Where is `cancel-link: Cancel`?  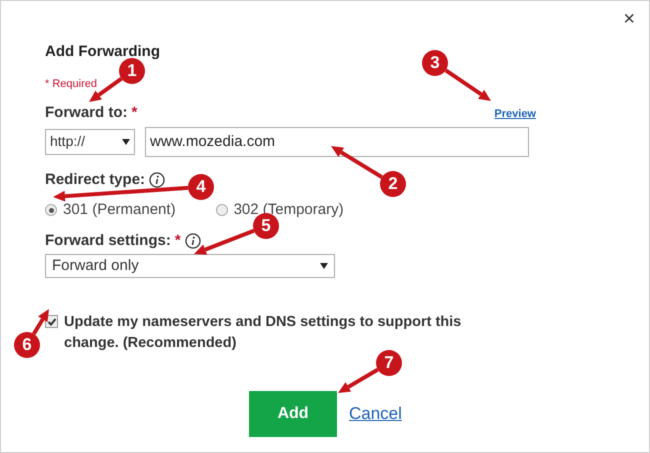 cancel-link: Cancel is located at coordinates (375, 414).